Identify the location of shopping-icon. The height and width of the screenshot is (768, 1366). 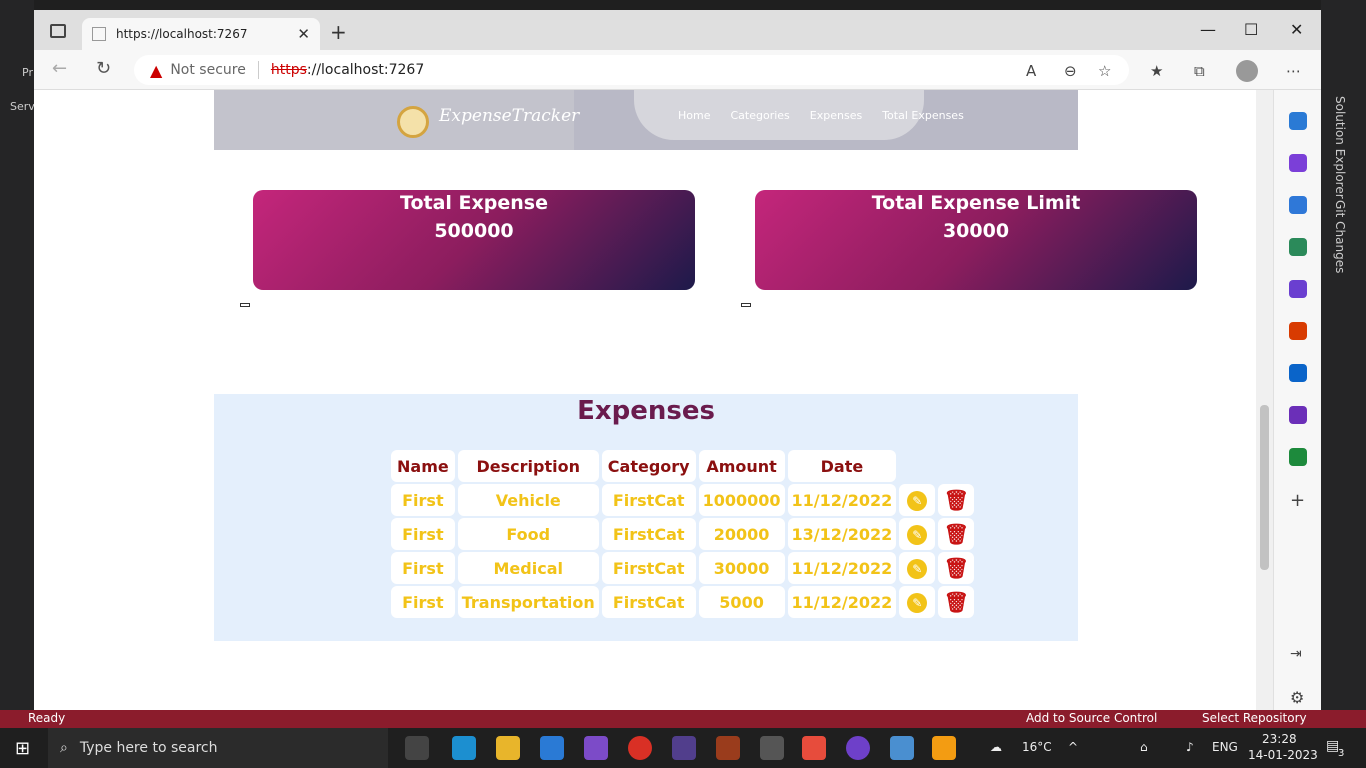
(1298, 205).